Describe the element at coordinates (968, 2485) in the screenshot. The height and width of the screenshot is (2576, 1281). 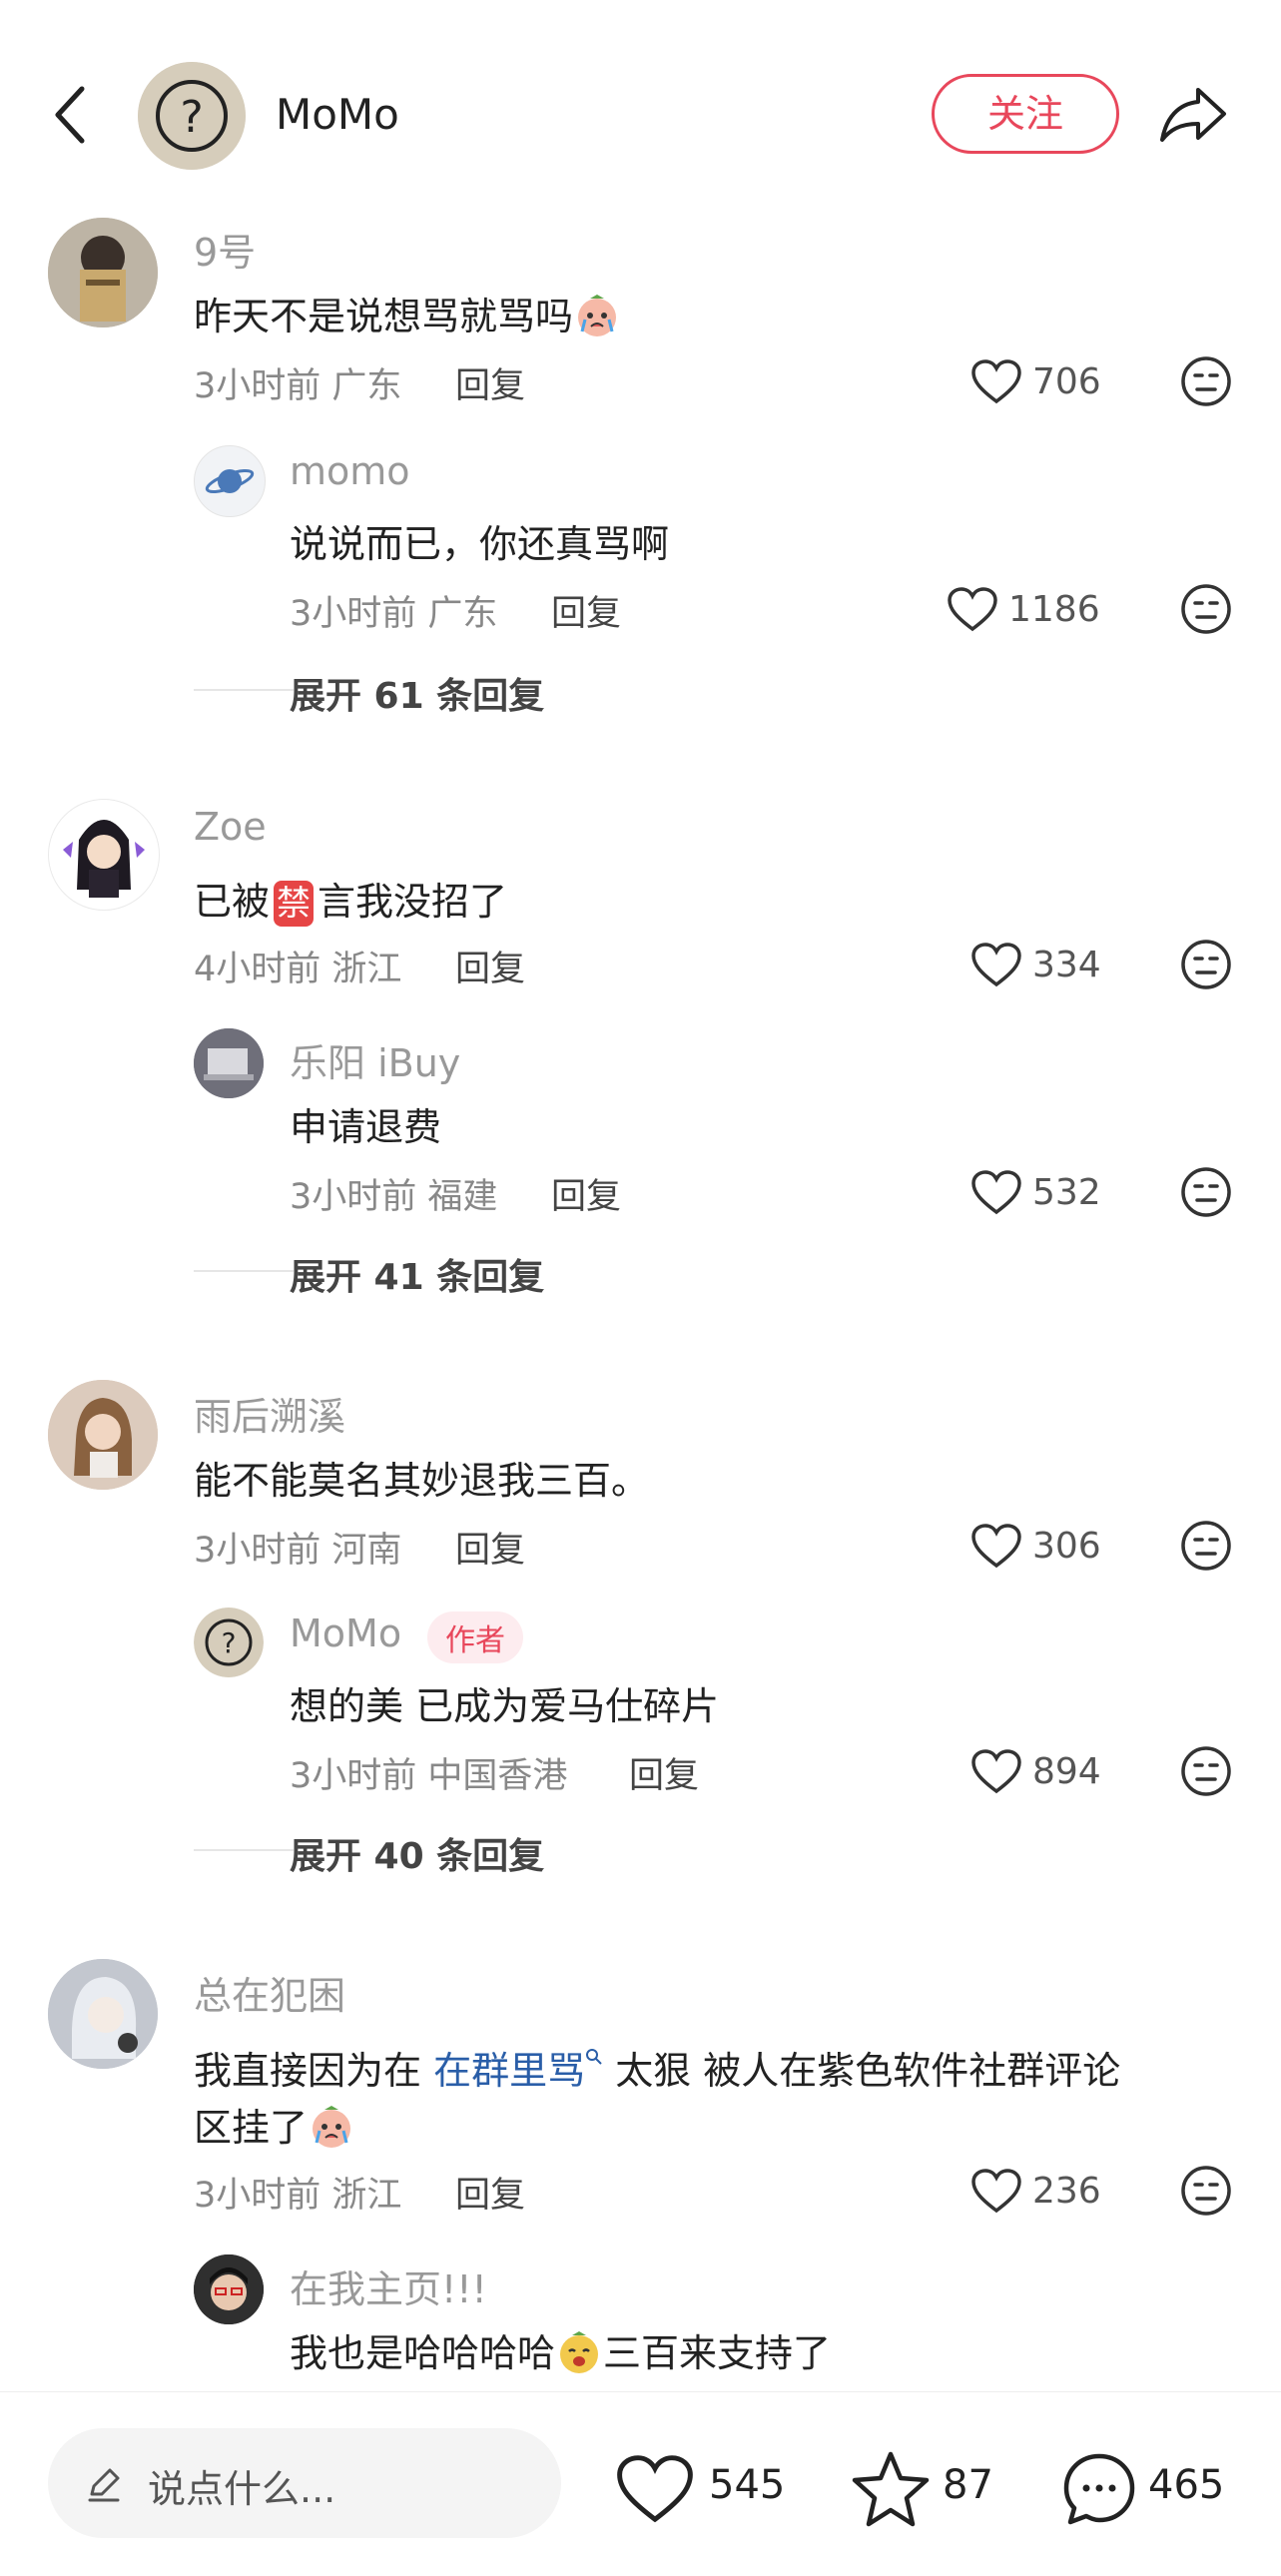
I see `post-star-count: 87` at that location.